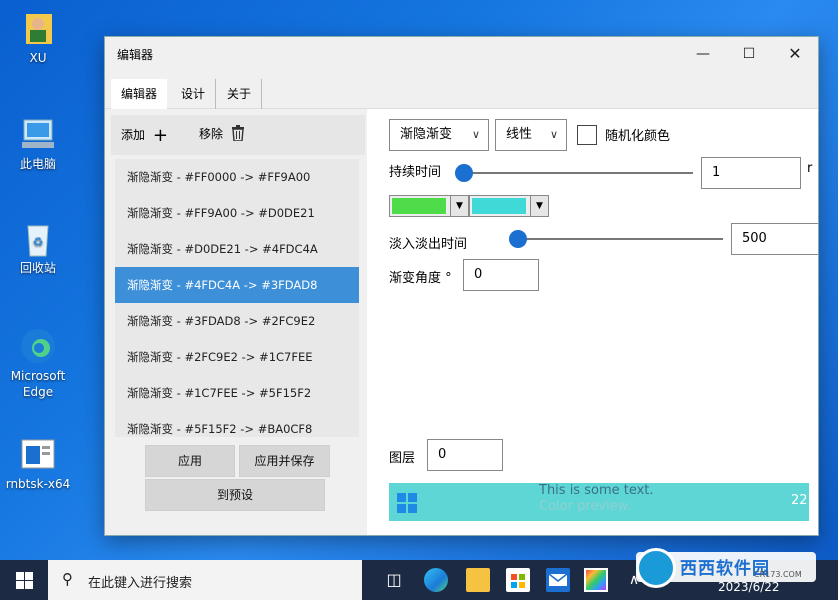 The image size is (838, 600). I want to click on end-color-picker: ▼, so click(509, 206).